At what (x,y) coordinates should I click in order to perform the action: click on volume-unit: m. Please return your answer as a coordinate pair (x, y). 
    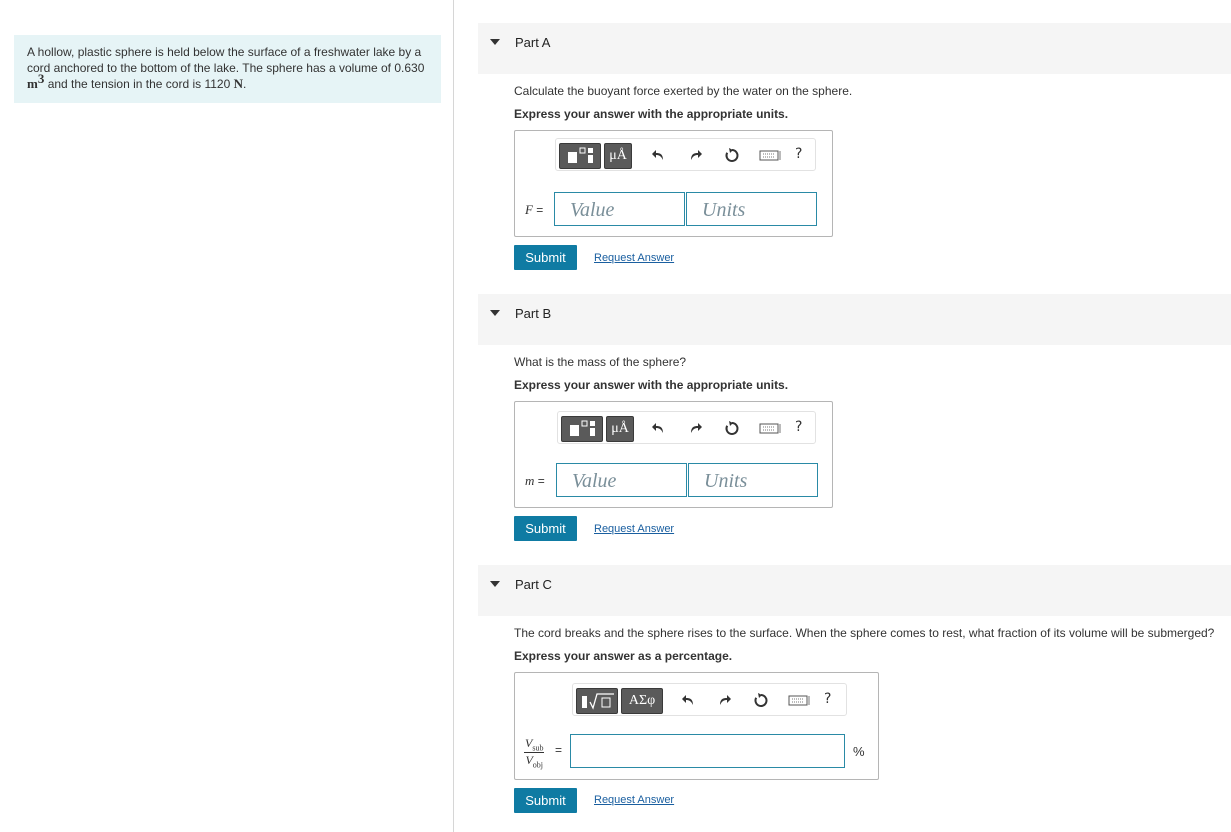
    Looking at the image, I should click on (32, 83).